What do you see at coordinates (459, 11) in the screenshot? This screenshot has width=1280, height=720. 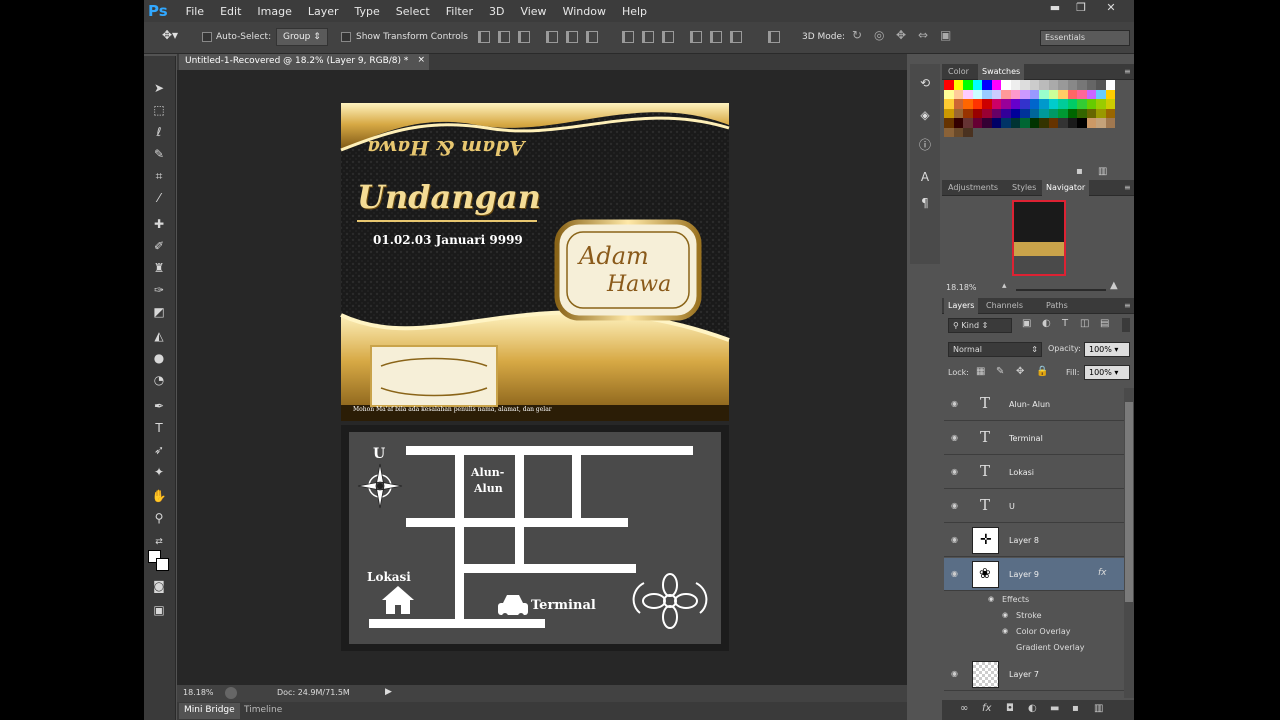 I see `menu-filter: Filter` at bounding box center [459, 11].